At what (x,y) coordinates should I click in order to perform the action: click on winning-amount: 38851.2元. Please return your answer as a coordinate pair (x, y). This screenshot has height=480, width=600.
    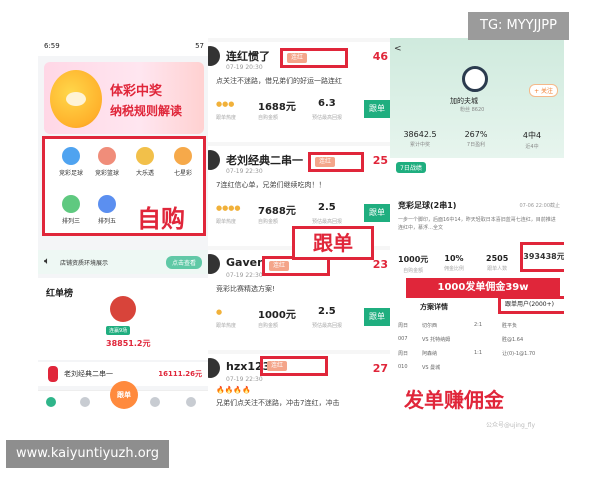
    Looking at the image, I should click on (128, 343).